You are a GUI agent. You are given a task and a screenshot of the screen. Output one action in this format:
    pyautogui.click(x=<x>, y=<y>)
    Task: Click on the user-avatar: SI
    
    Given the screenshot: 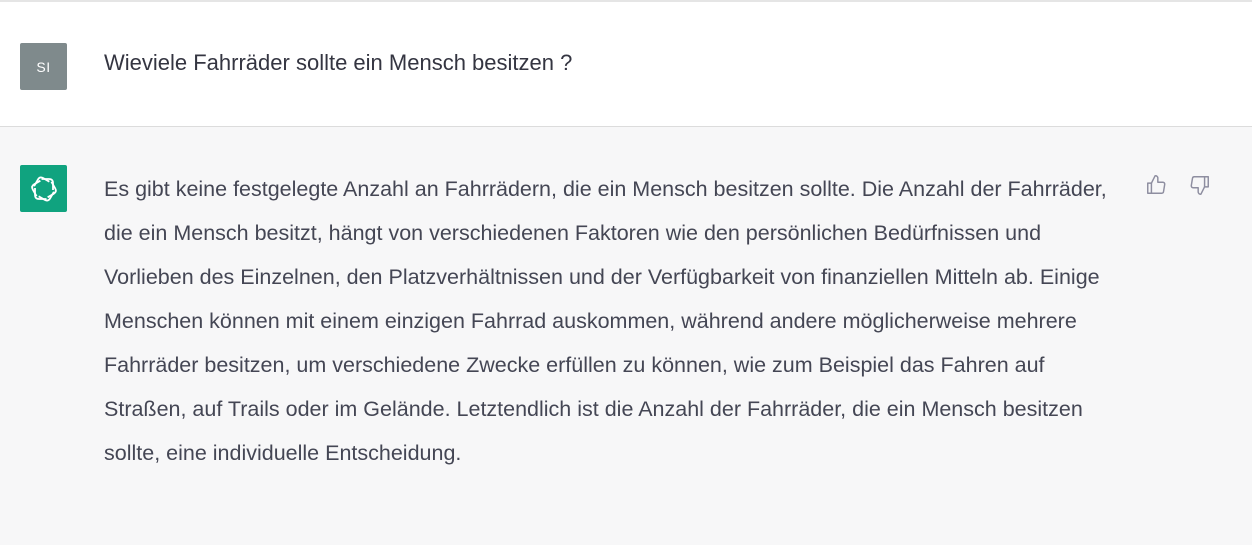 What is the action you would take?
    pyautogui.click(x=43, y=66)
    